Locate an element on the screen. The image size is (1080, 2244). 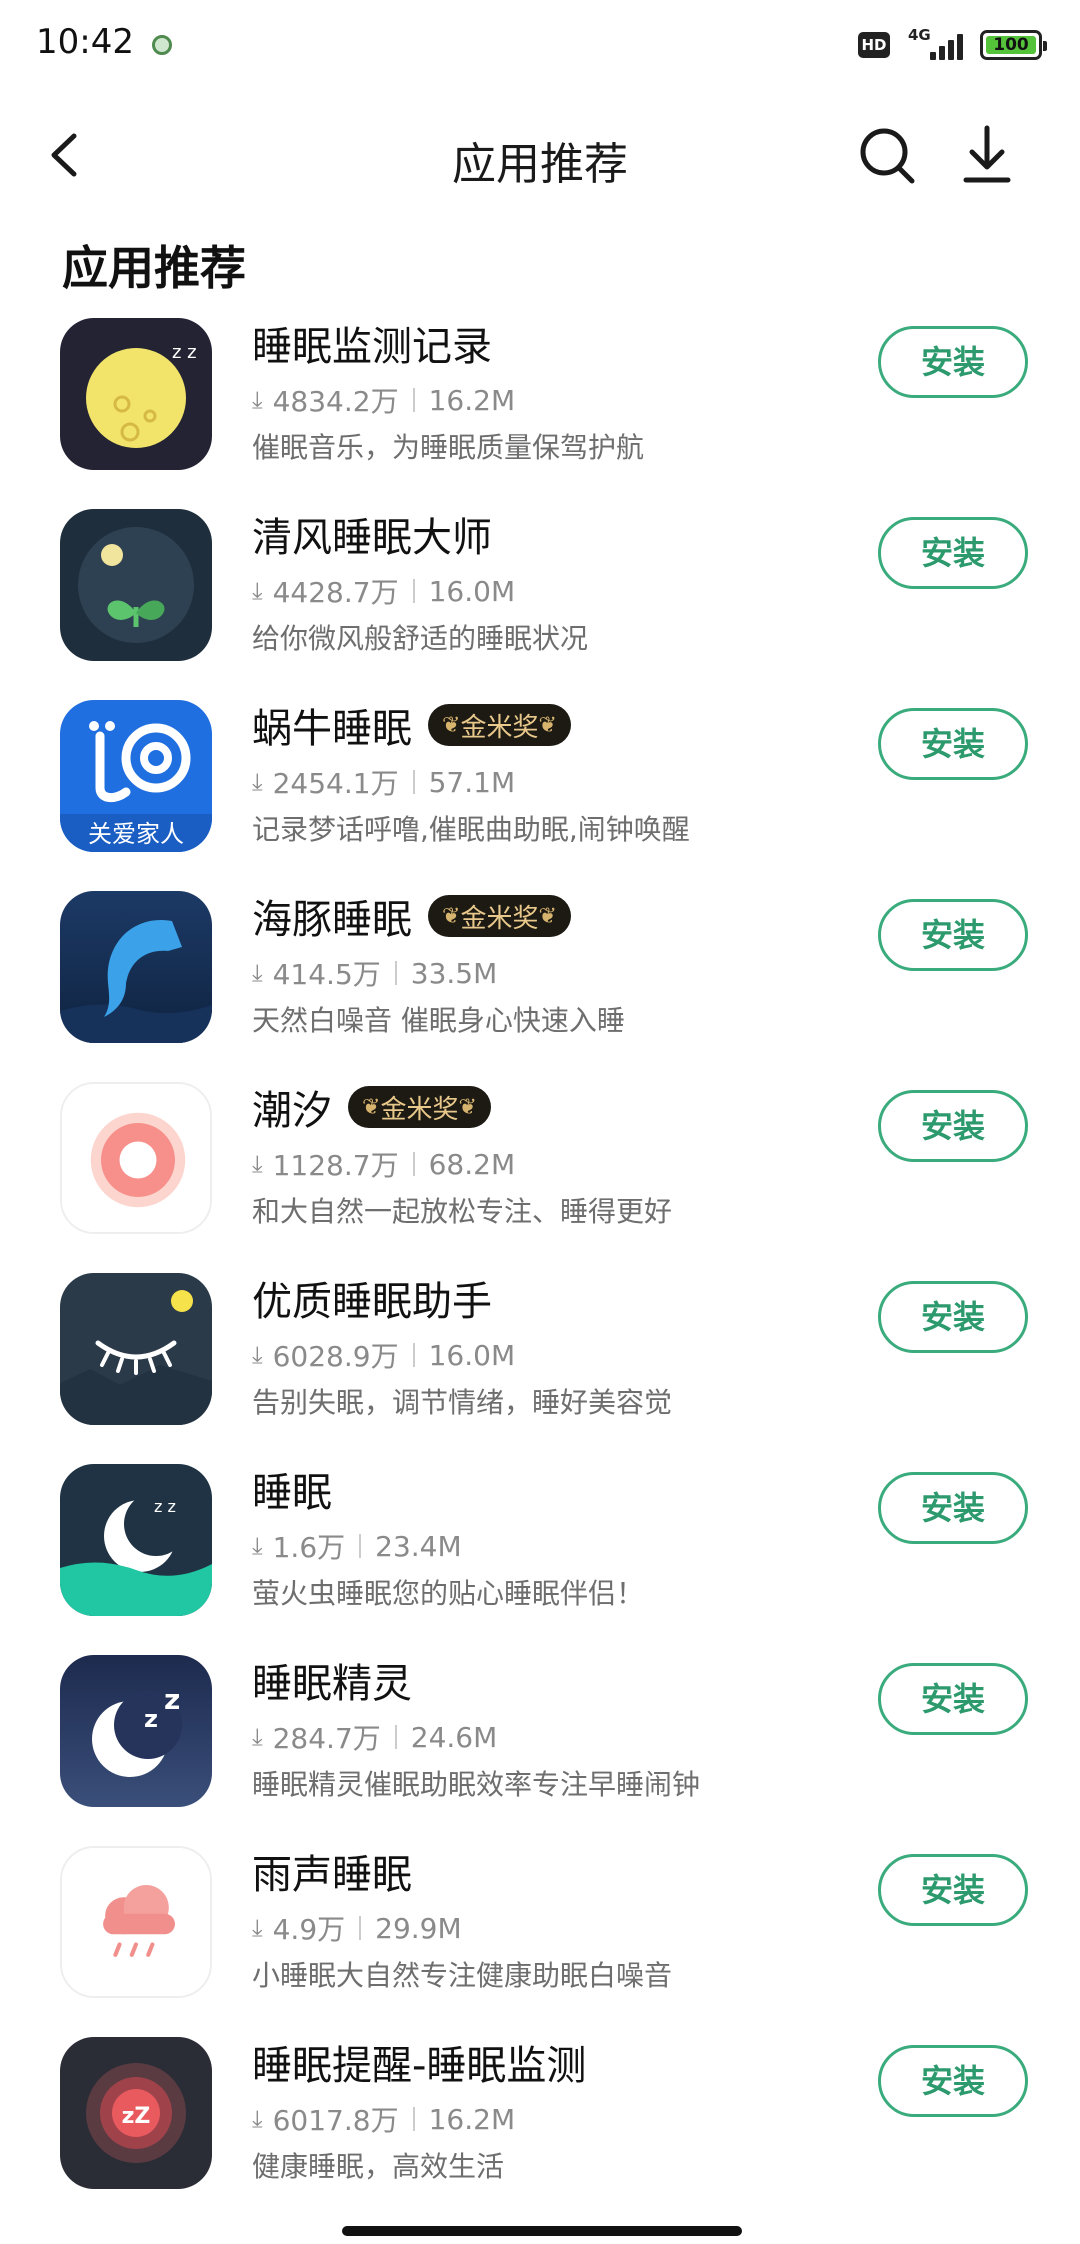
app-description: 给你微风般舒适的睡眠状况 is located at coordinates (420, 638).